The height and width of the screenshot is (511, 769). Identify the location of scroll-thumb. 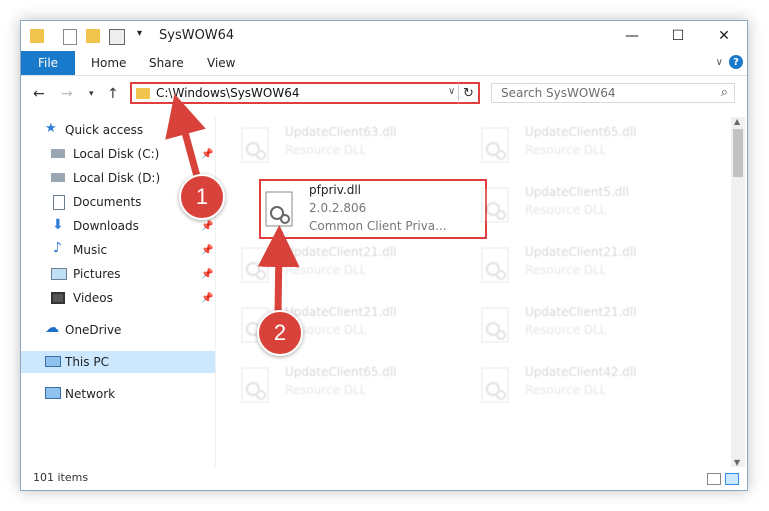
(738, 153).